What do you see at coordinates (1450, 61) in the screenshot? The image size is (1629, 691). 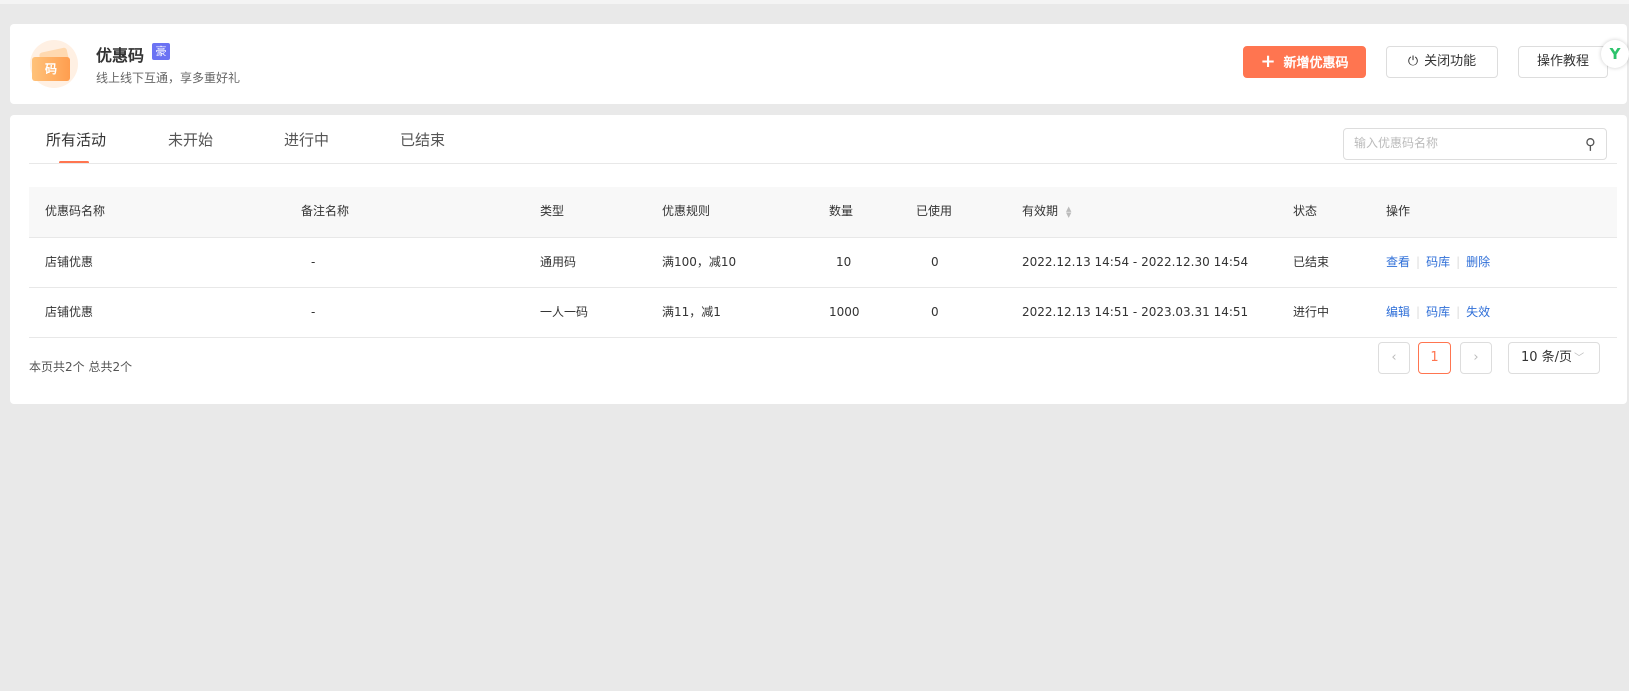 I see `close-feature-label: 关闭功能` at bounding box center [1450, 61].